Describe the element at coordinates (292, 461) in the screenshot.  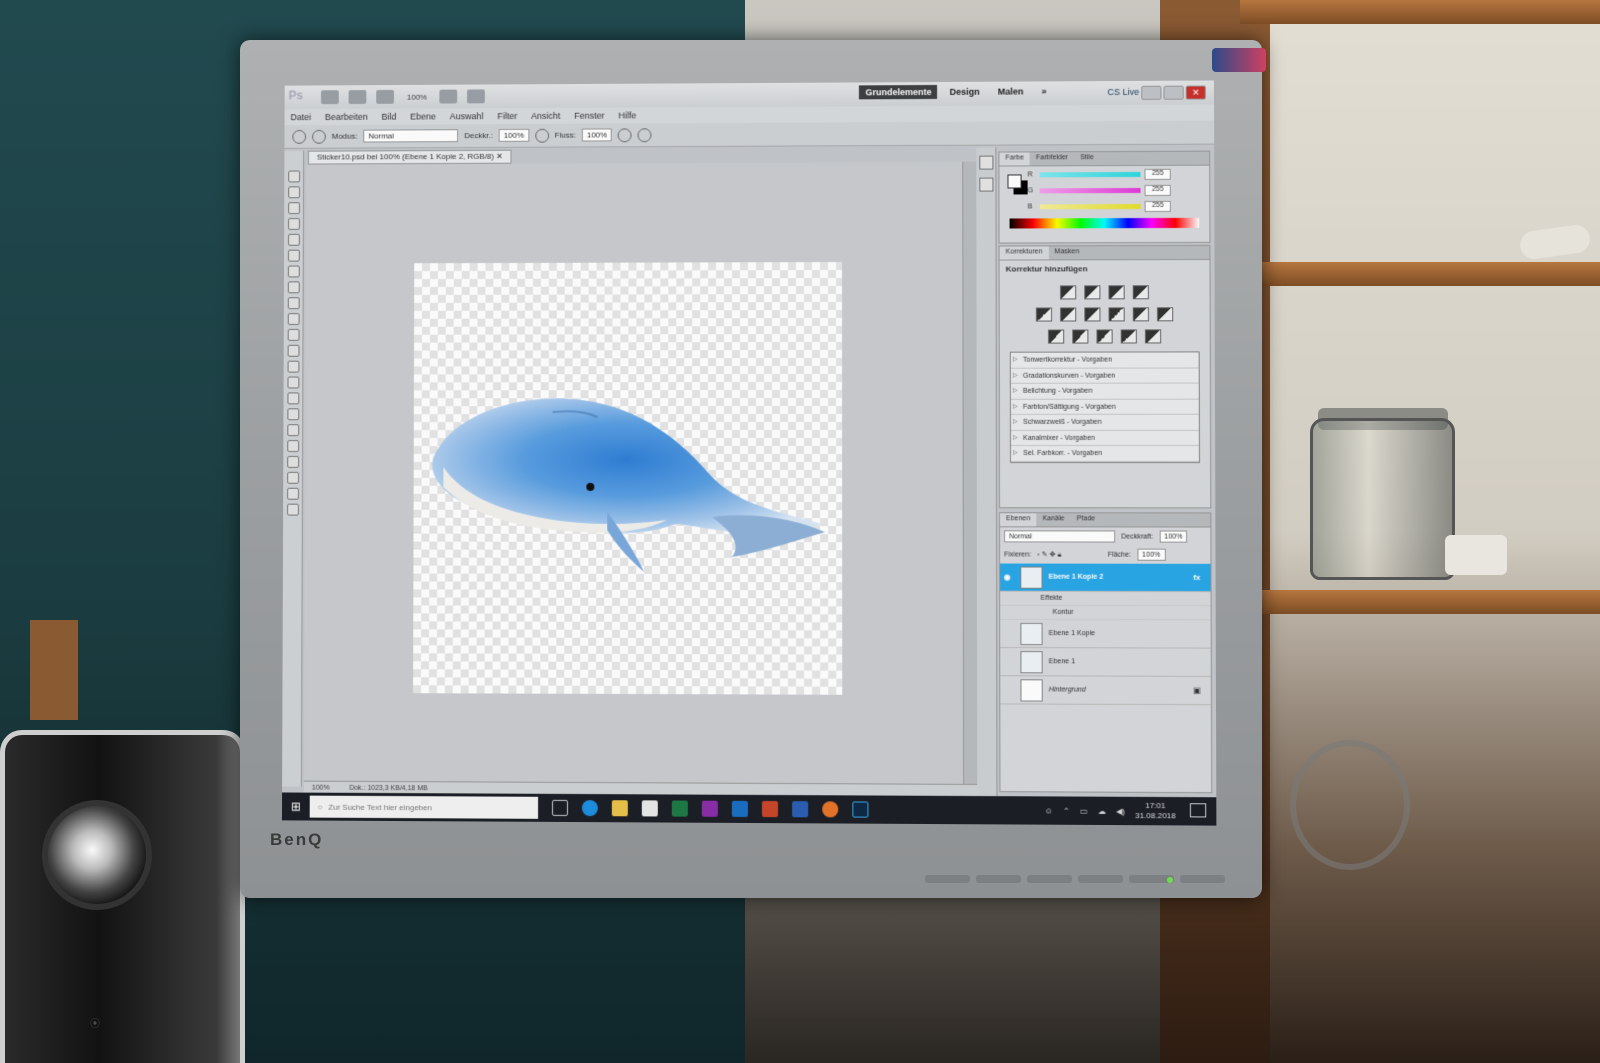
I see `hand-tool-icon` at that location.